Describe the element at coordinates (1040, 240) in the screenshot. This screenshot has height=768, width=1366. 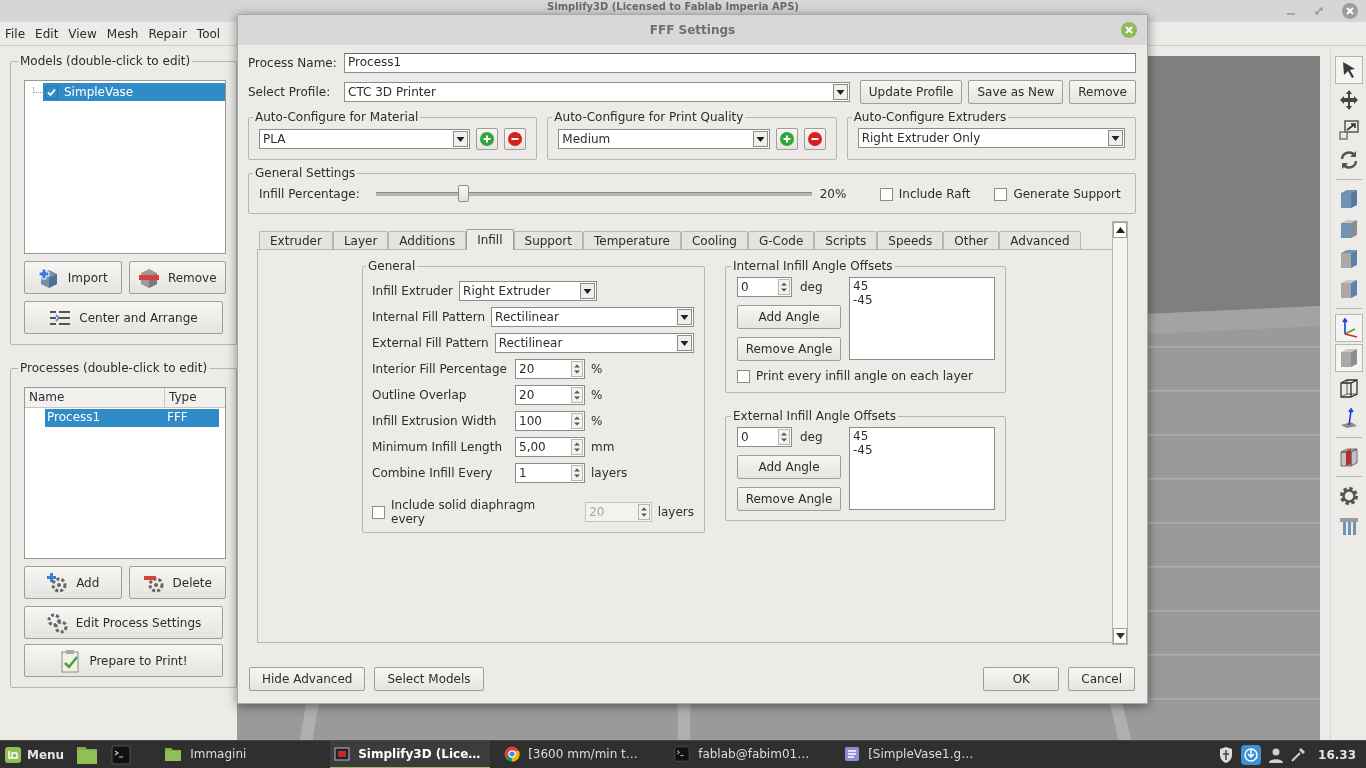
I see `tab: Advanced` at that location.